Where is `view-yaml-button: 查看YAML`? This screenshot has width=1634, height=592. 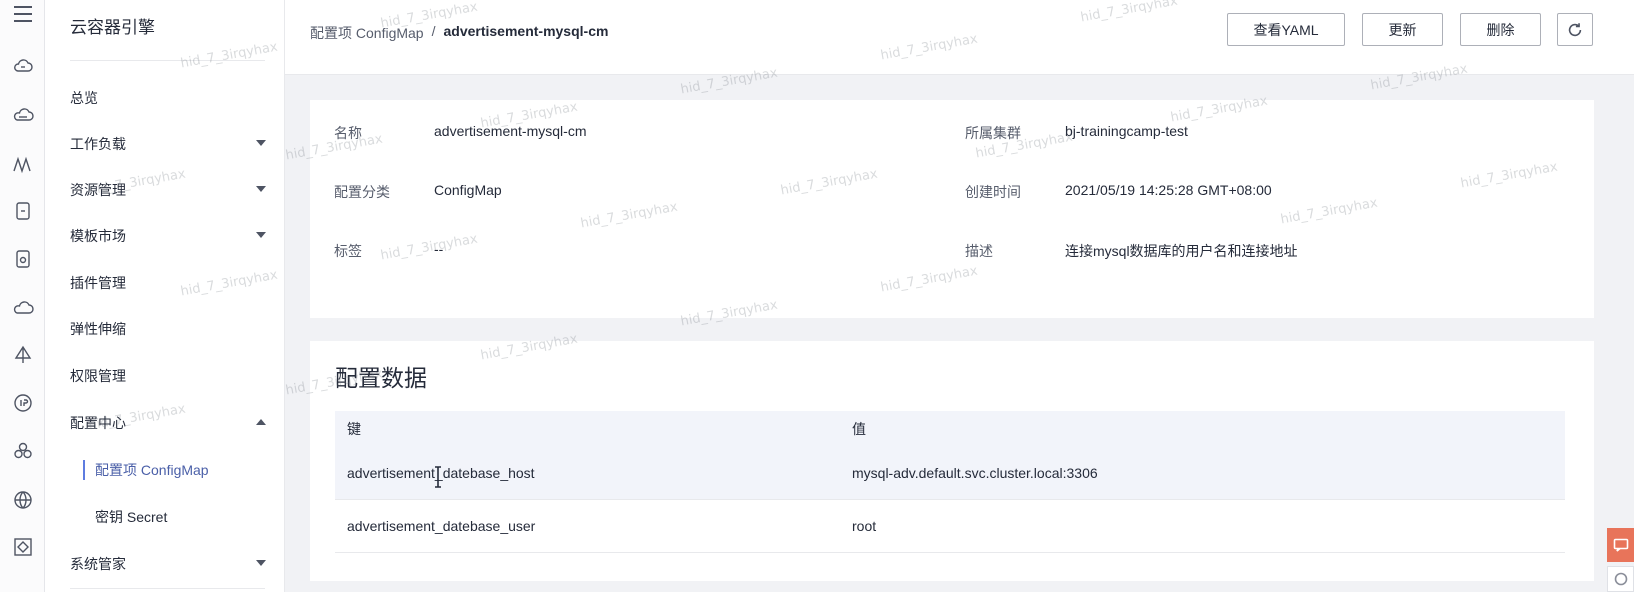
view-yaml-button: 查看YAML is located at coordinates (1286, 29).